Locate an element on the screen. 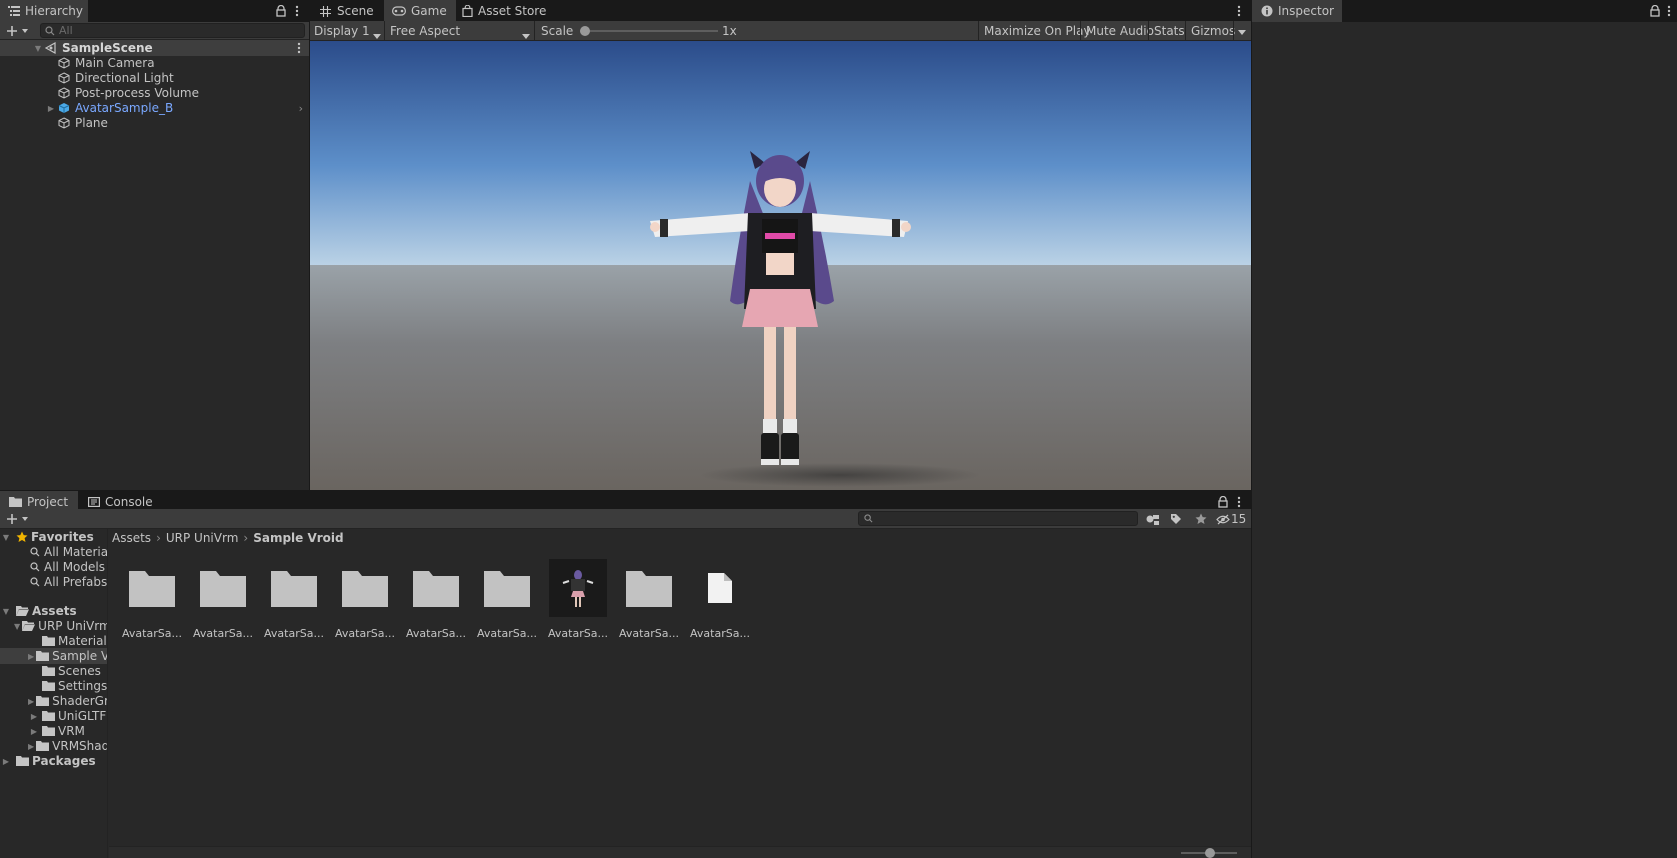 This screenshot has width=1677, height=858. scene-row: ▼ SampleScene is located at coordinates (154, 48).